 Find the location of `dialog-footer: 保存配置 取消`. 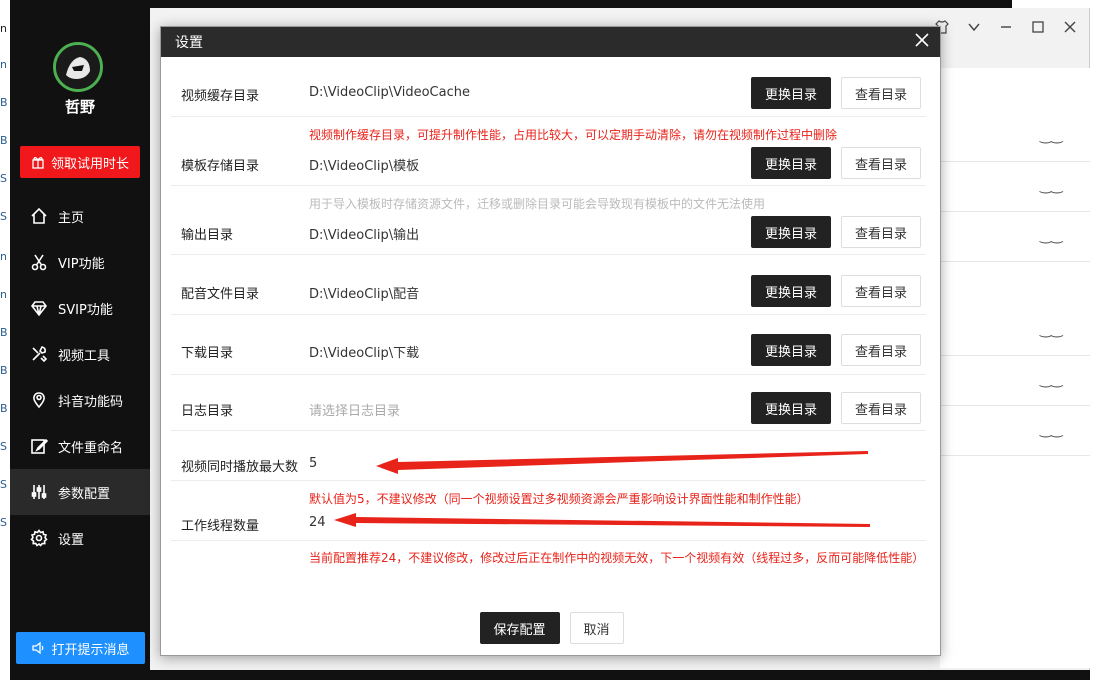

dialog-footer: 保存配置 取消 is located at coordinates (551, 628).